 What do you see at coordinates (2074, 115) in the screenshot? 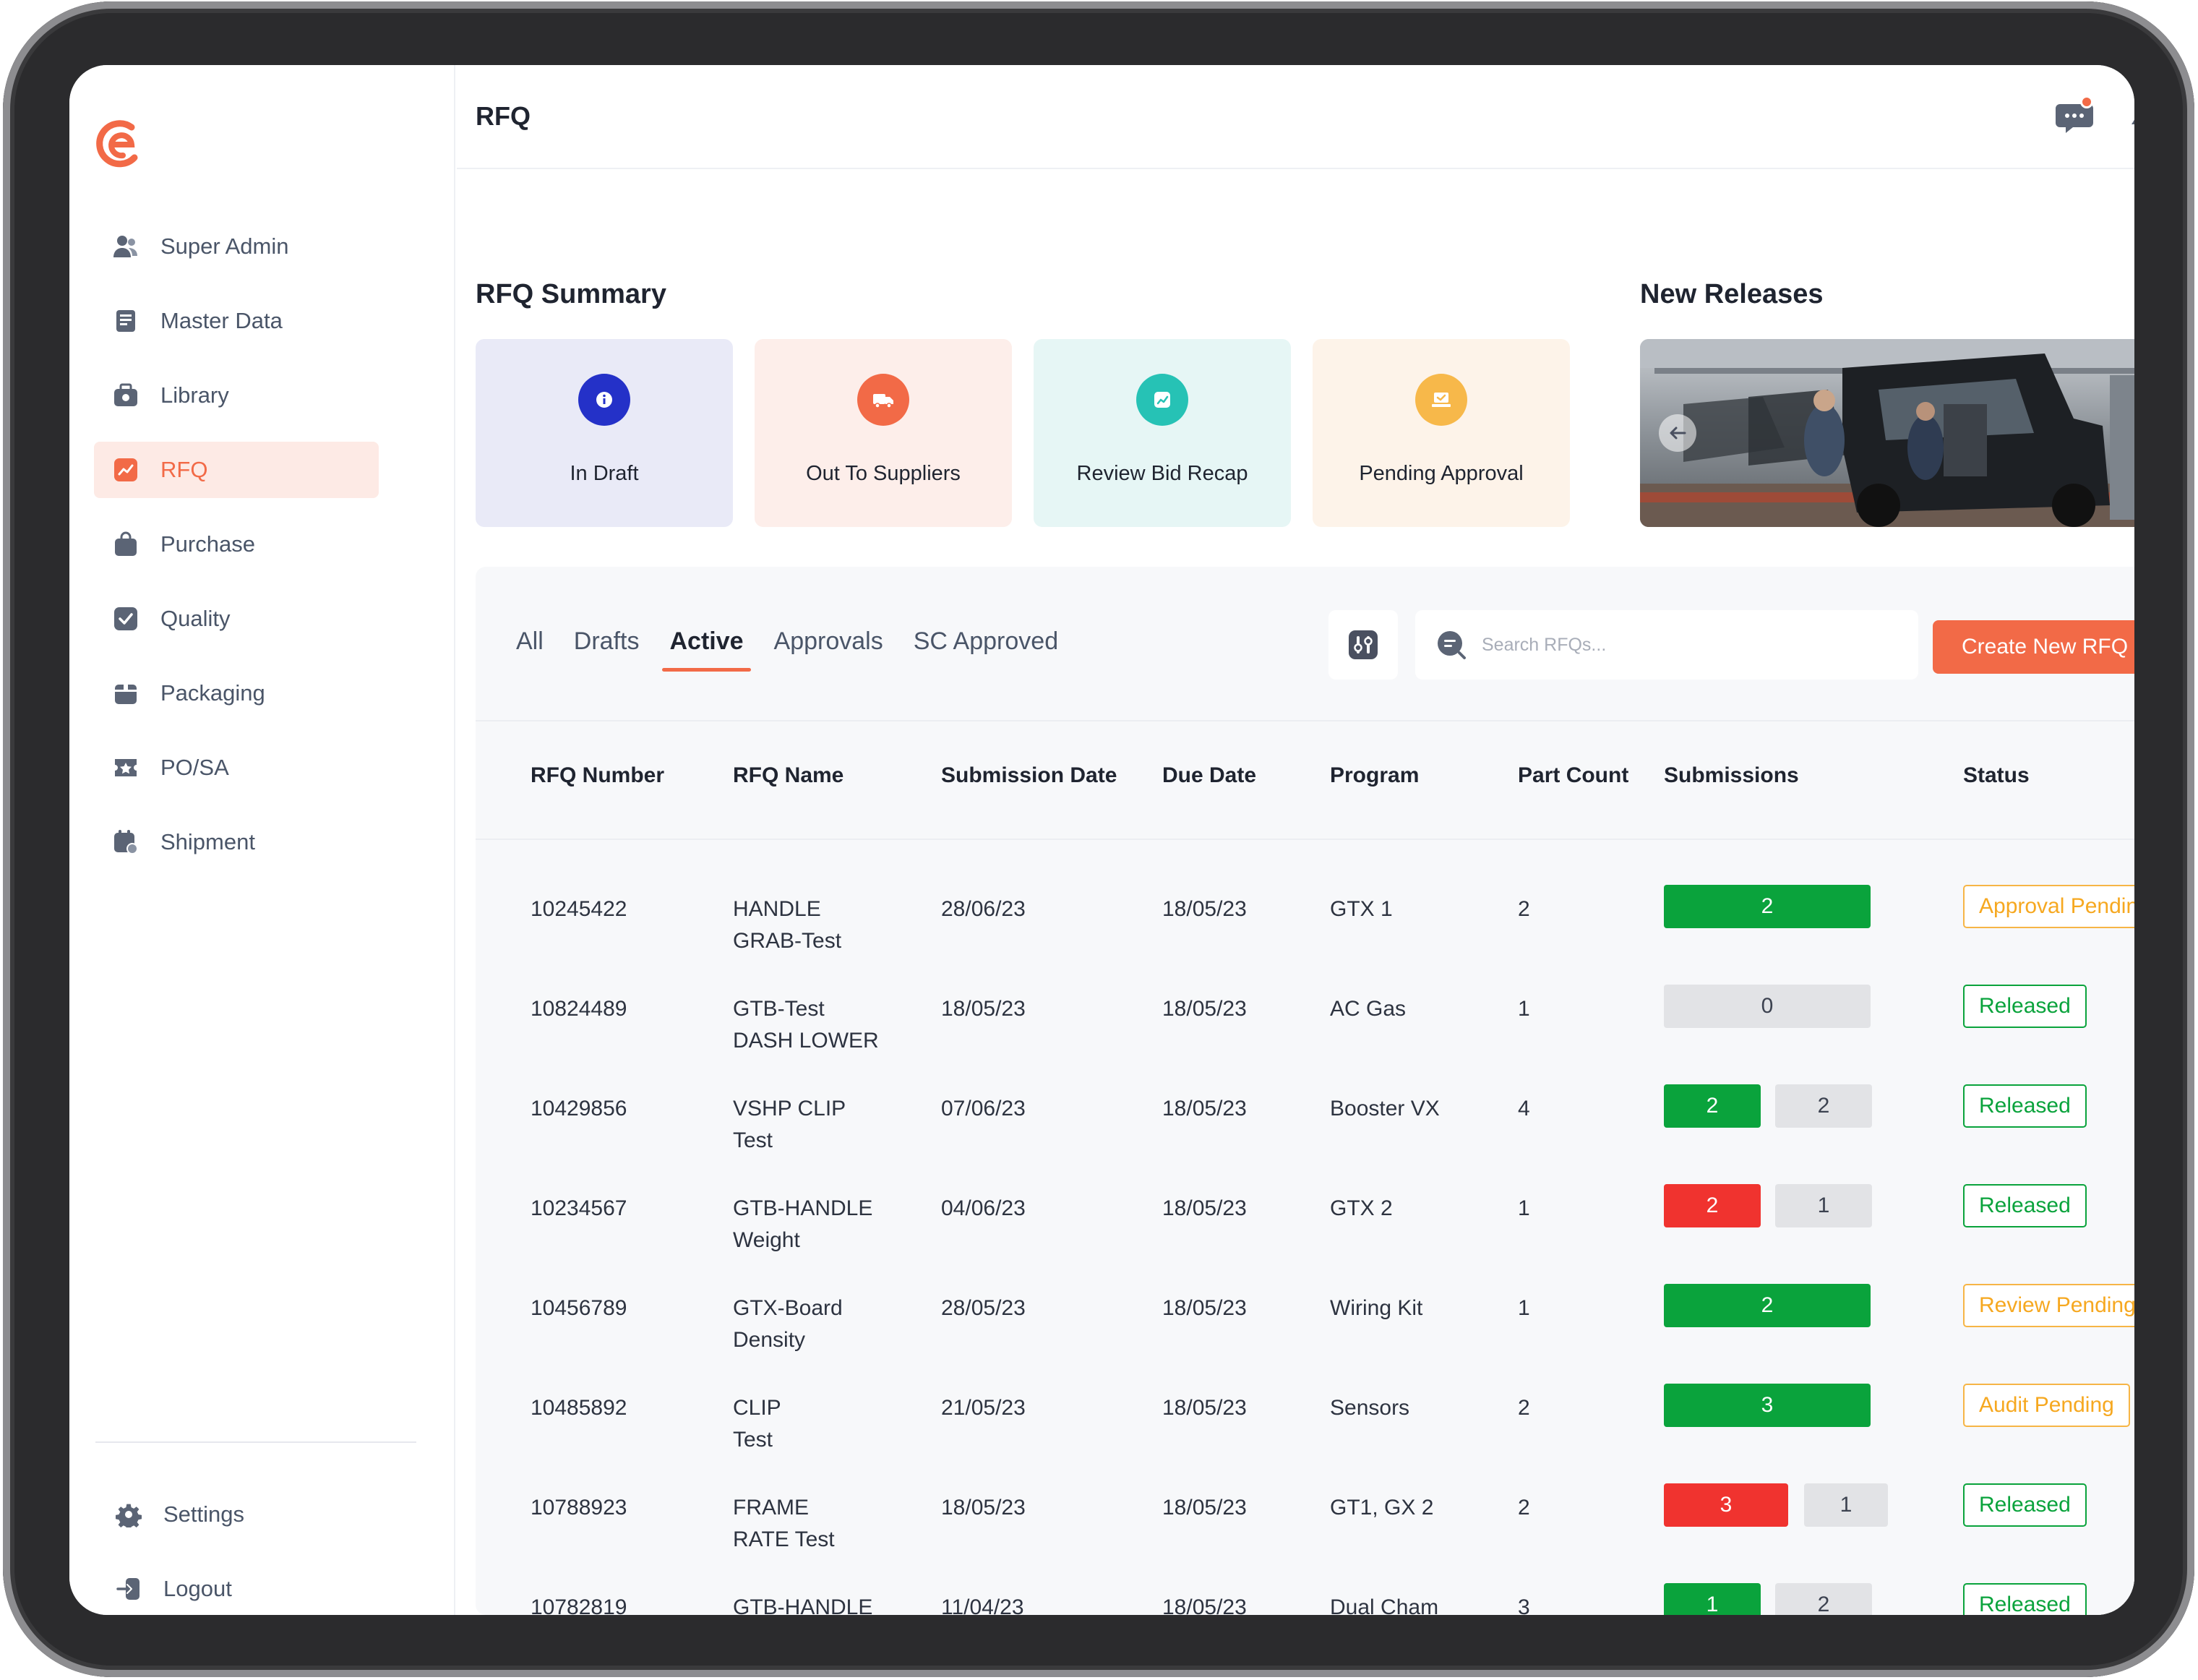
I see `chat-icon` at bounding box center [2074, 115].